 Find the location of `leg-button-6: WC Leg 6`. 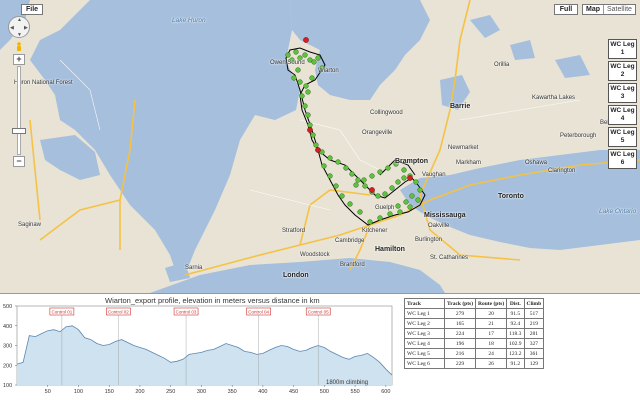

leg-button-6: WC Leg 6 is located at coordinates (622, 159).